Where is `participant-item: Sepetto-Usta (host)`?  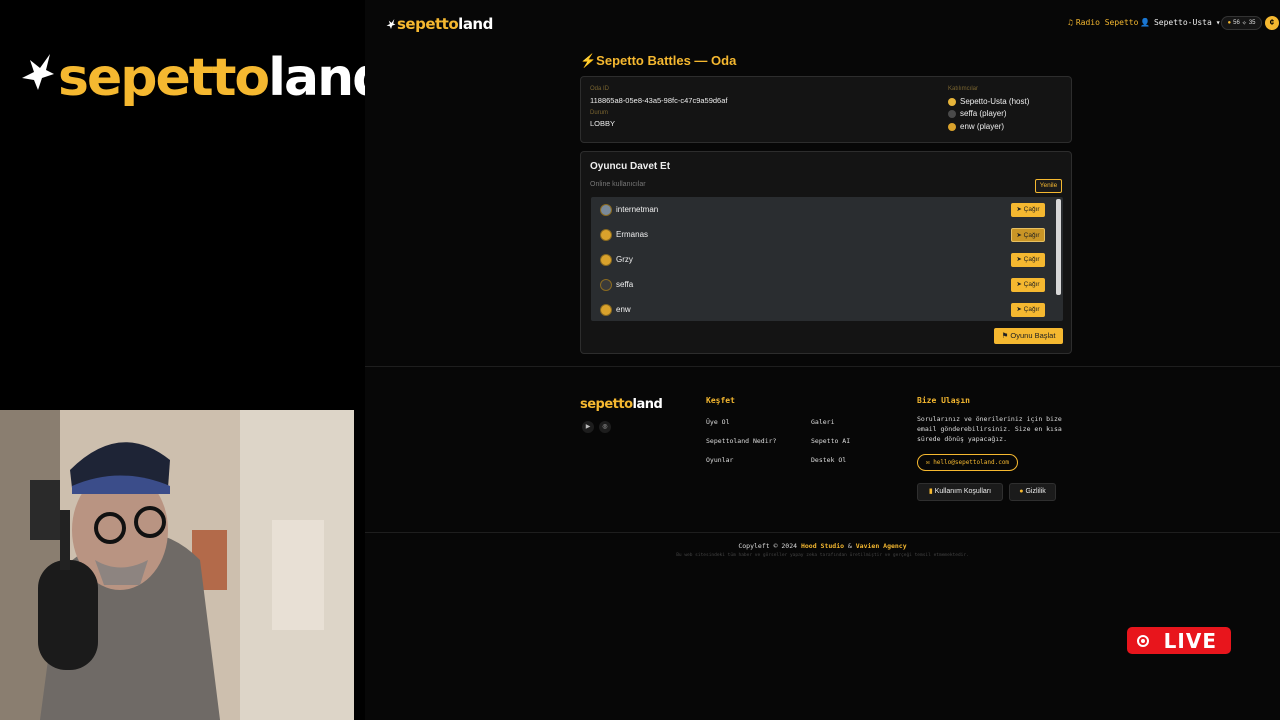 participant-item: Sepetto-Usta (host) is located at coordinates (988, 101).